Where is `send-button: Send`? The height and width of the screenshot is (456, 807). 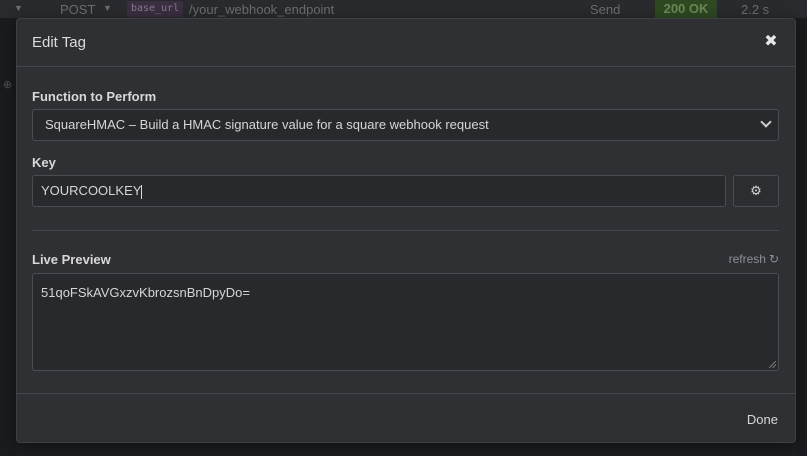
send-button: Send is located at coordinates (605, 9).